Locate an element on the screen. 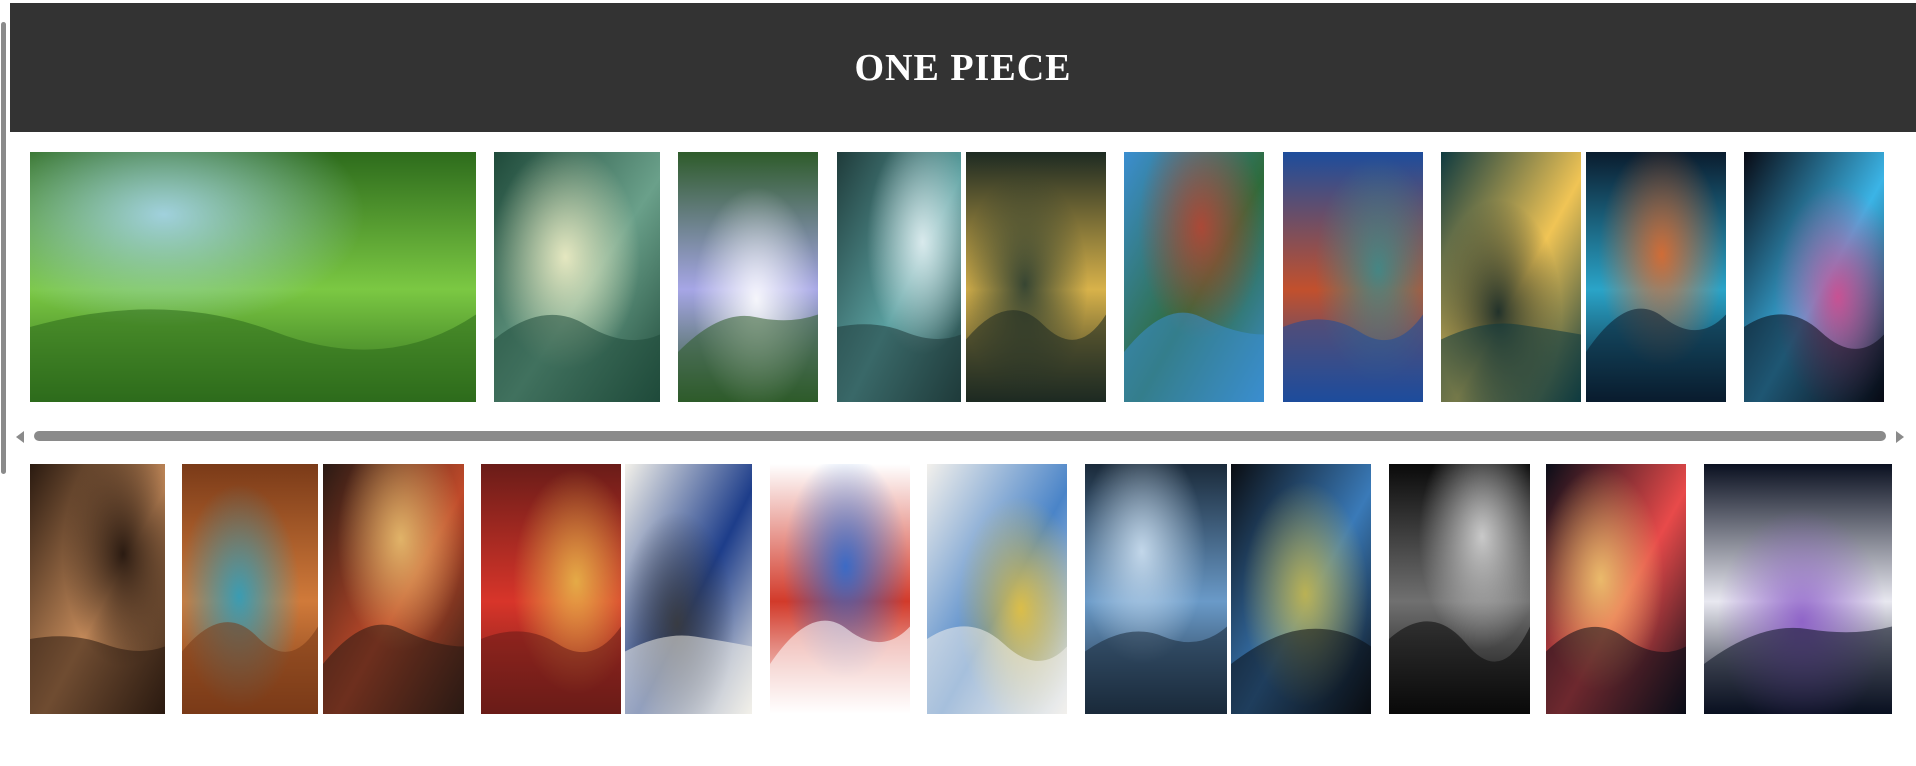 The width and height of the screenshot is (1916, 766). horizontal-scrollbar is located at coordinates (960, 436).